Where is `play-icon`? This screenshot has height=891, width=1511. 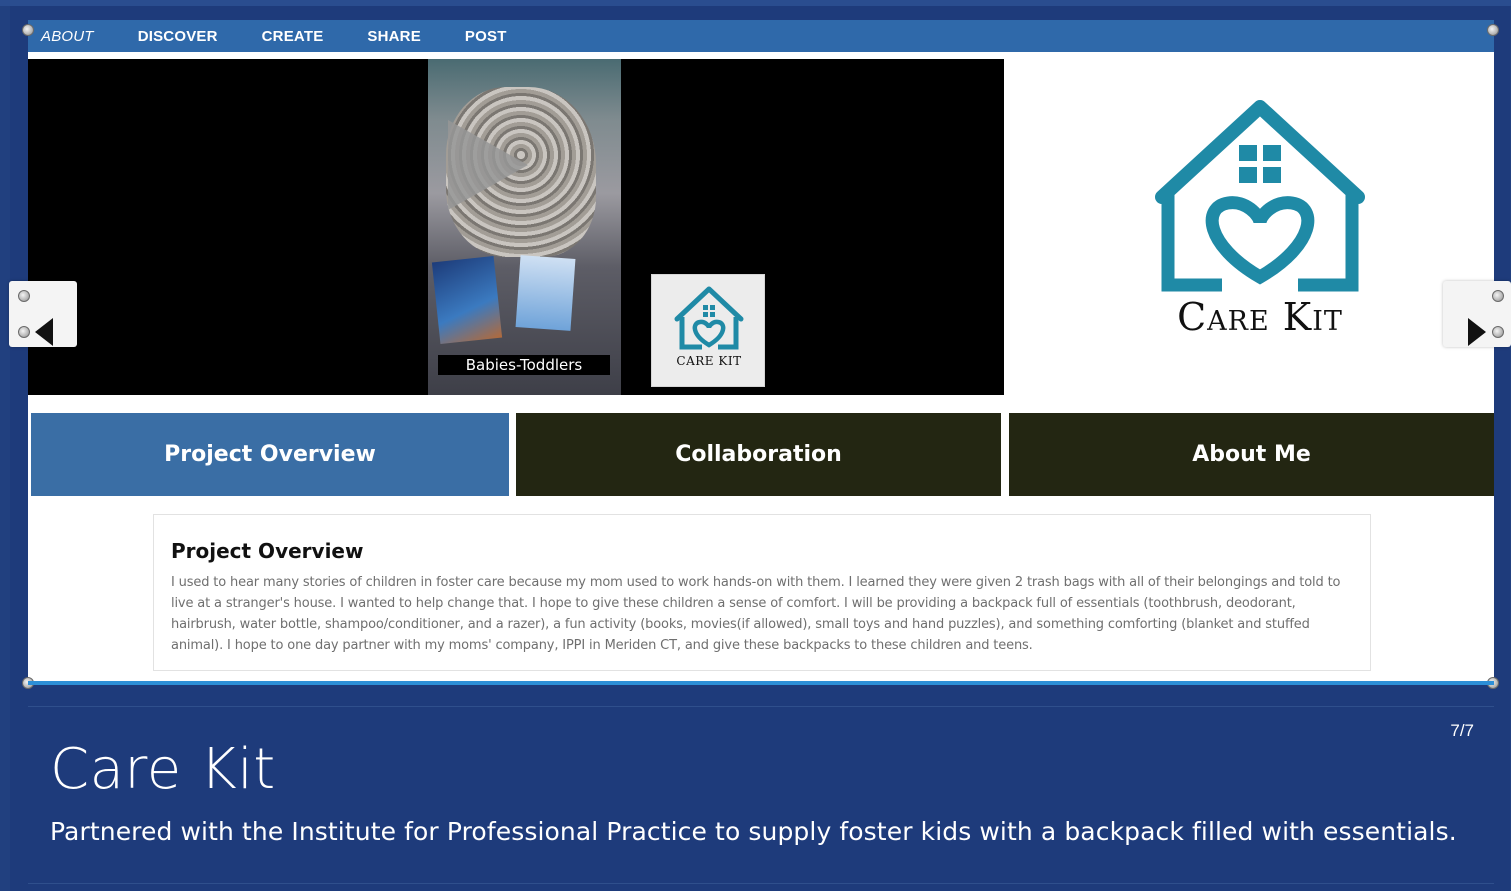
play-icon is located at coordinates (488, 165).